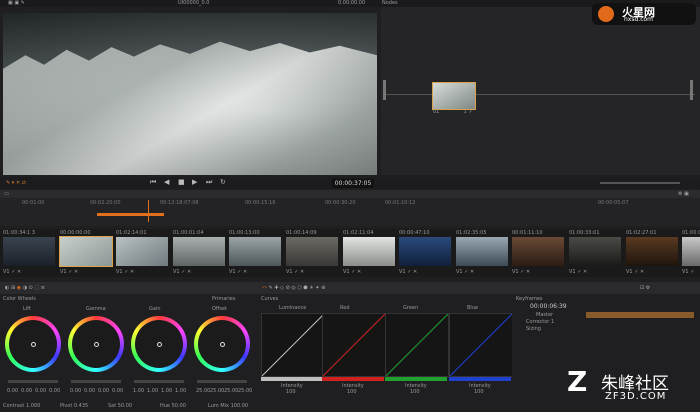 Image resolution: width=700 pixels, height=412 pixels. I want to click on palette-tabs: ◐ ⊞ ◉ ◑ ⊙ ⬚ ≡ 〰 ✎ ✚ ◇ ⊘ ◎ ⬡ ⬢ ☀ ✦ ⊕ ⊡ ⚙, so click(350, 288).